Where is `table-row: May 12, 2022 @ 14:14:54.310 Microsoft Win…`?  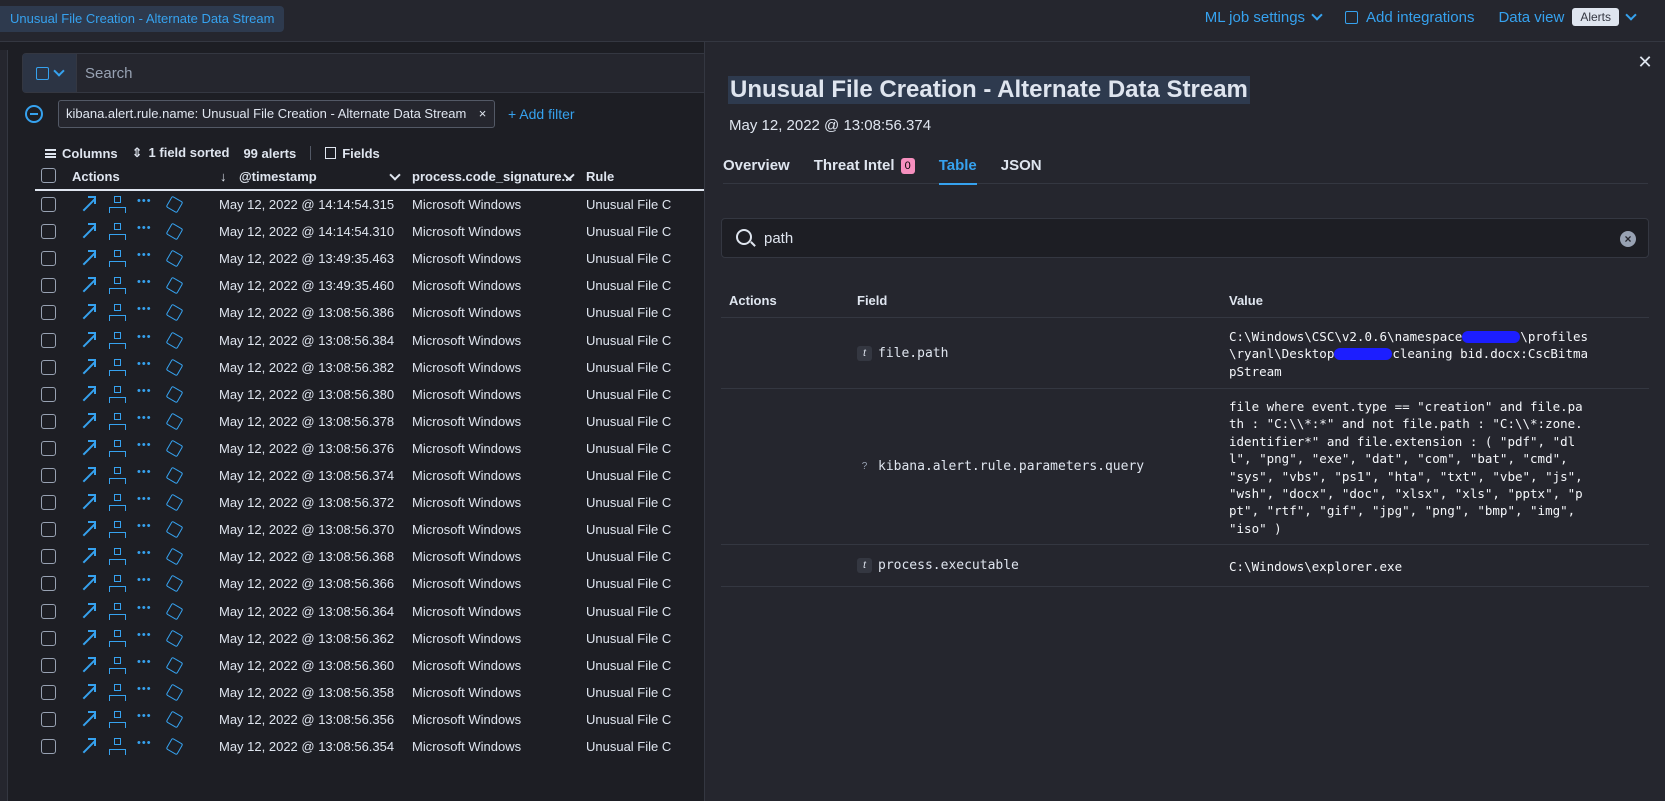 table-row: May 12, 2022 @ 14:14:54.310 Microsoft Win… is located at coordinates (380, 232).